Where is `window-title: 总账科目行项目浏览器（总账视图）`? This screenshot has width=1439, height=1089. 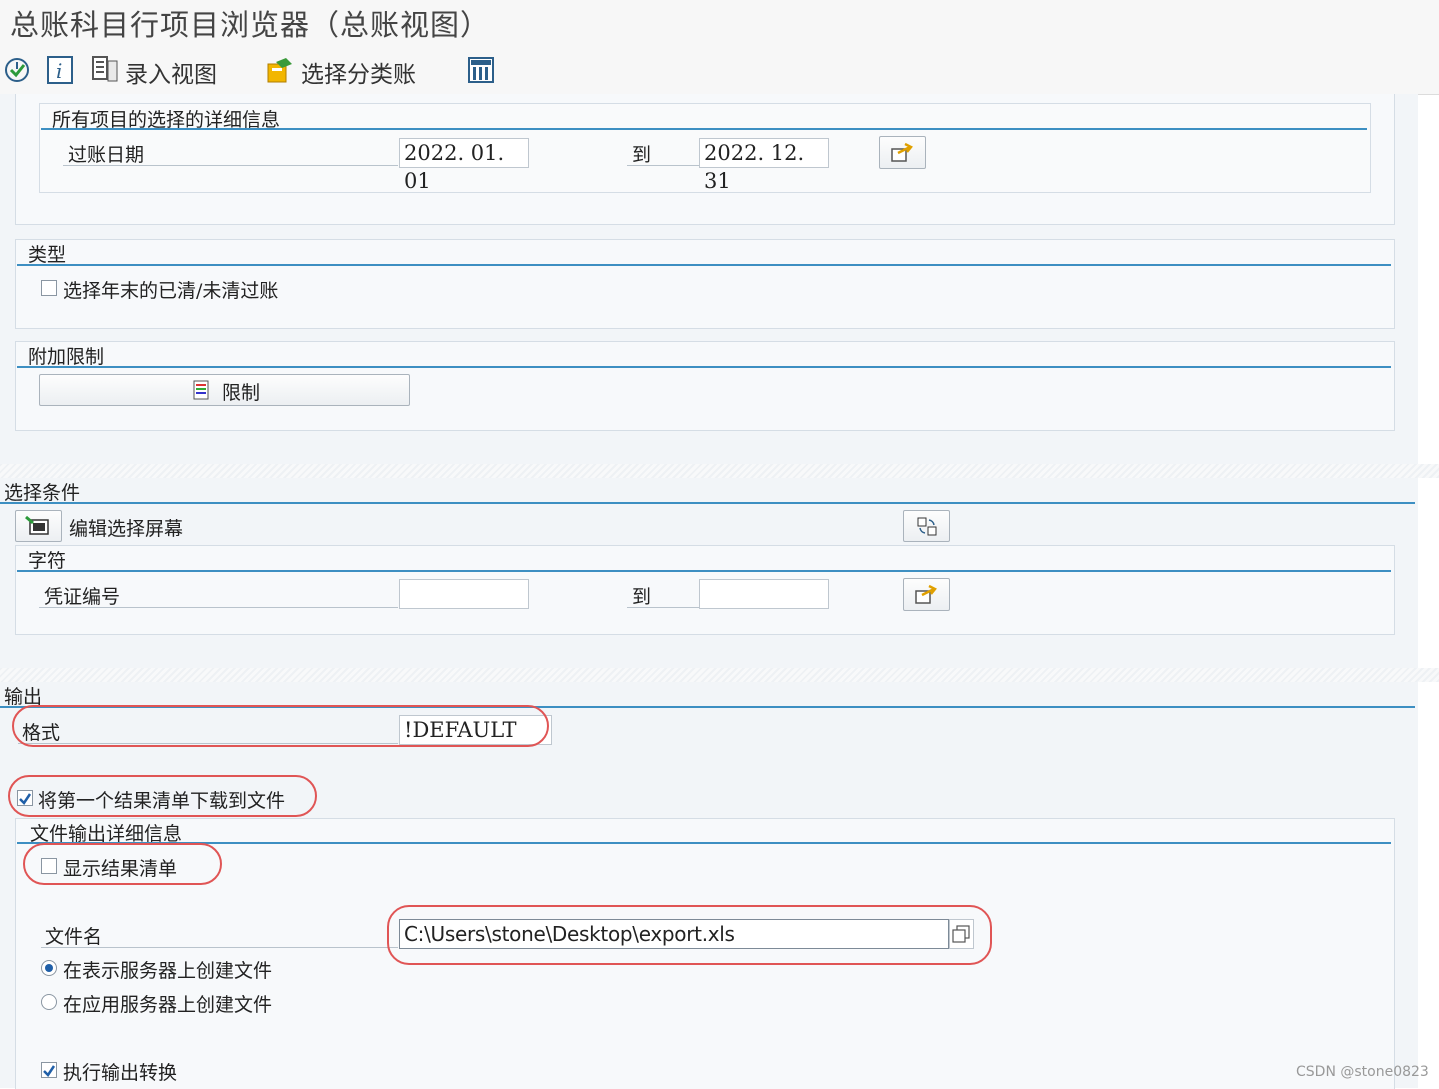 window-title: 总账科目行项目浏览器（总账视图） is located at coordinates (250, 25).